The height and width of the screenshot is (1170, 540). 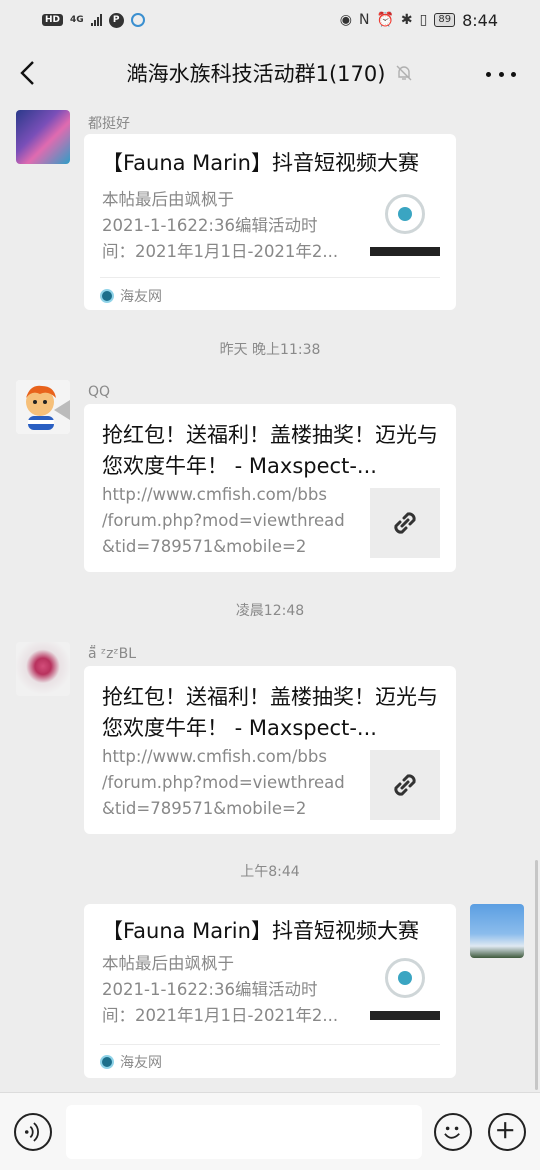 I want to click on voice-icon, so click(x=33, y=1132).